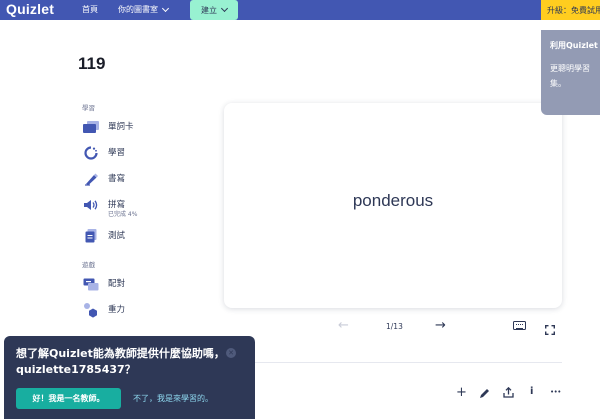 The width and height of the screenshot is (600, 419). I want to click on spell-label: 拼寫, so click(117, 205).